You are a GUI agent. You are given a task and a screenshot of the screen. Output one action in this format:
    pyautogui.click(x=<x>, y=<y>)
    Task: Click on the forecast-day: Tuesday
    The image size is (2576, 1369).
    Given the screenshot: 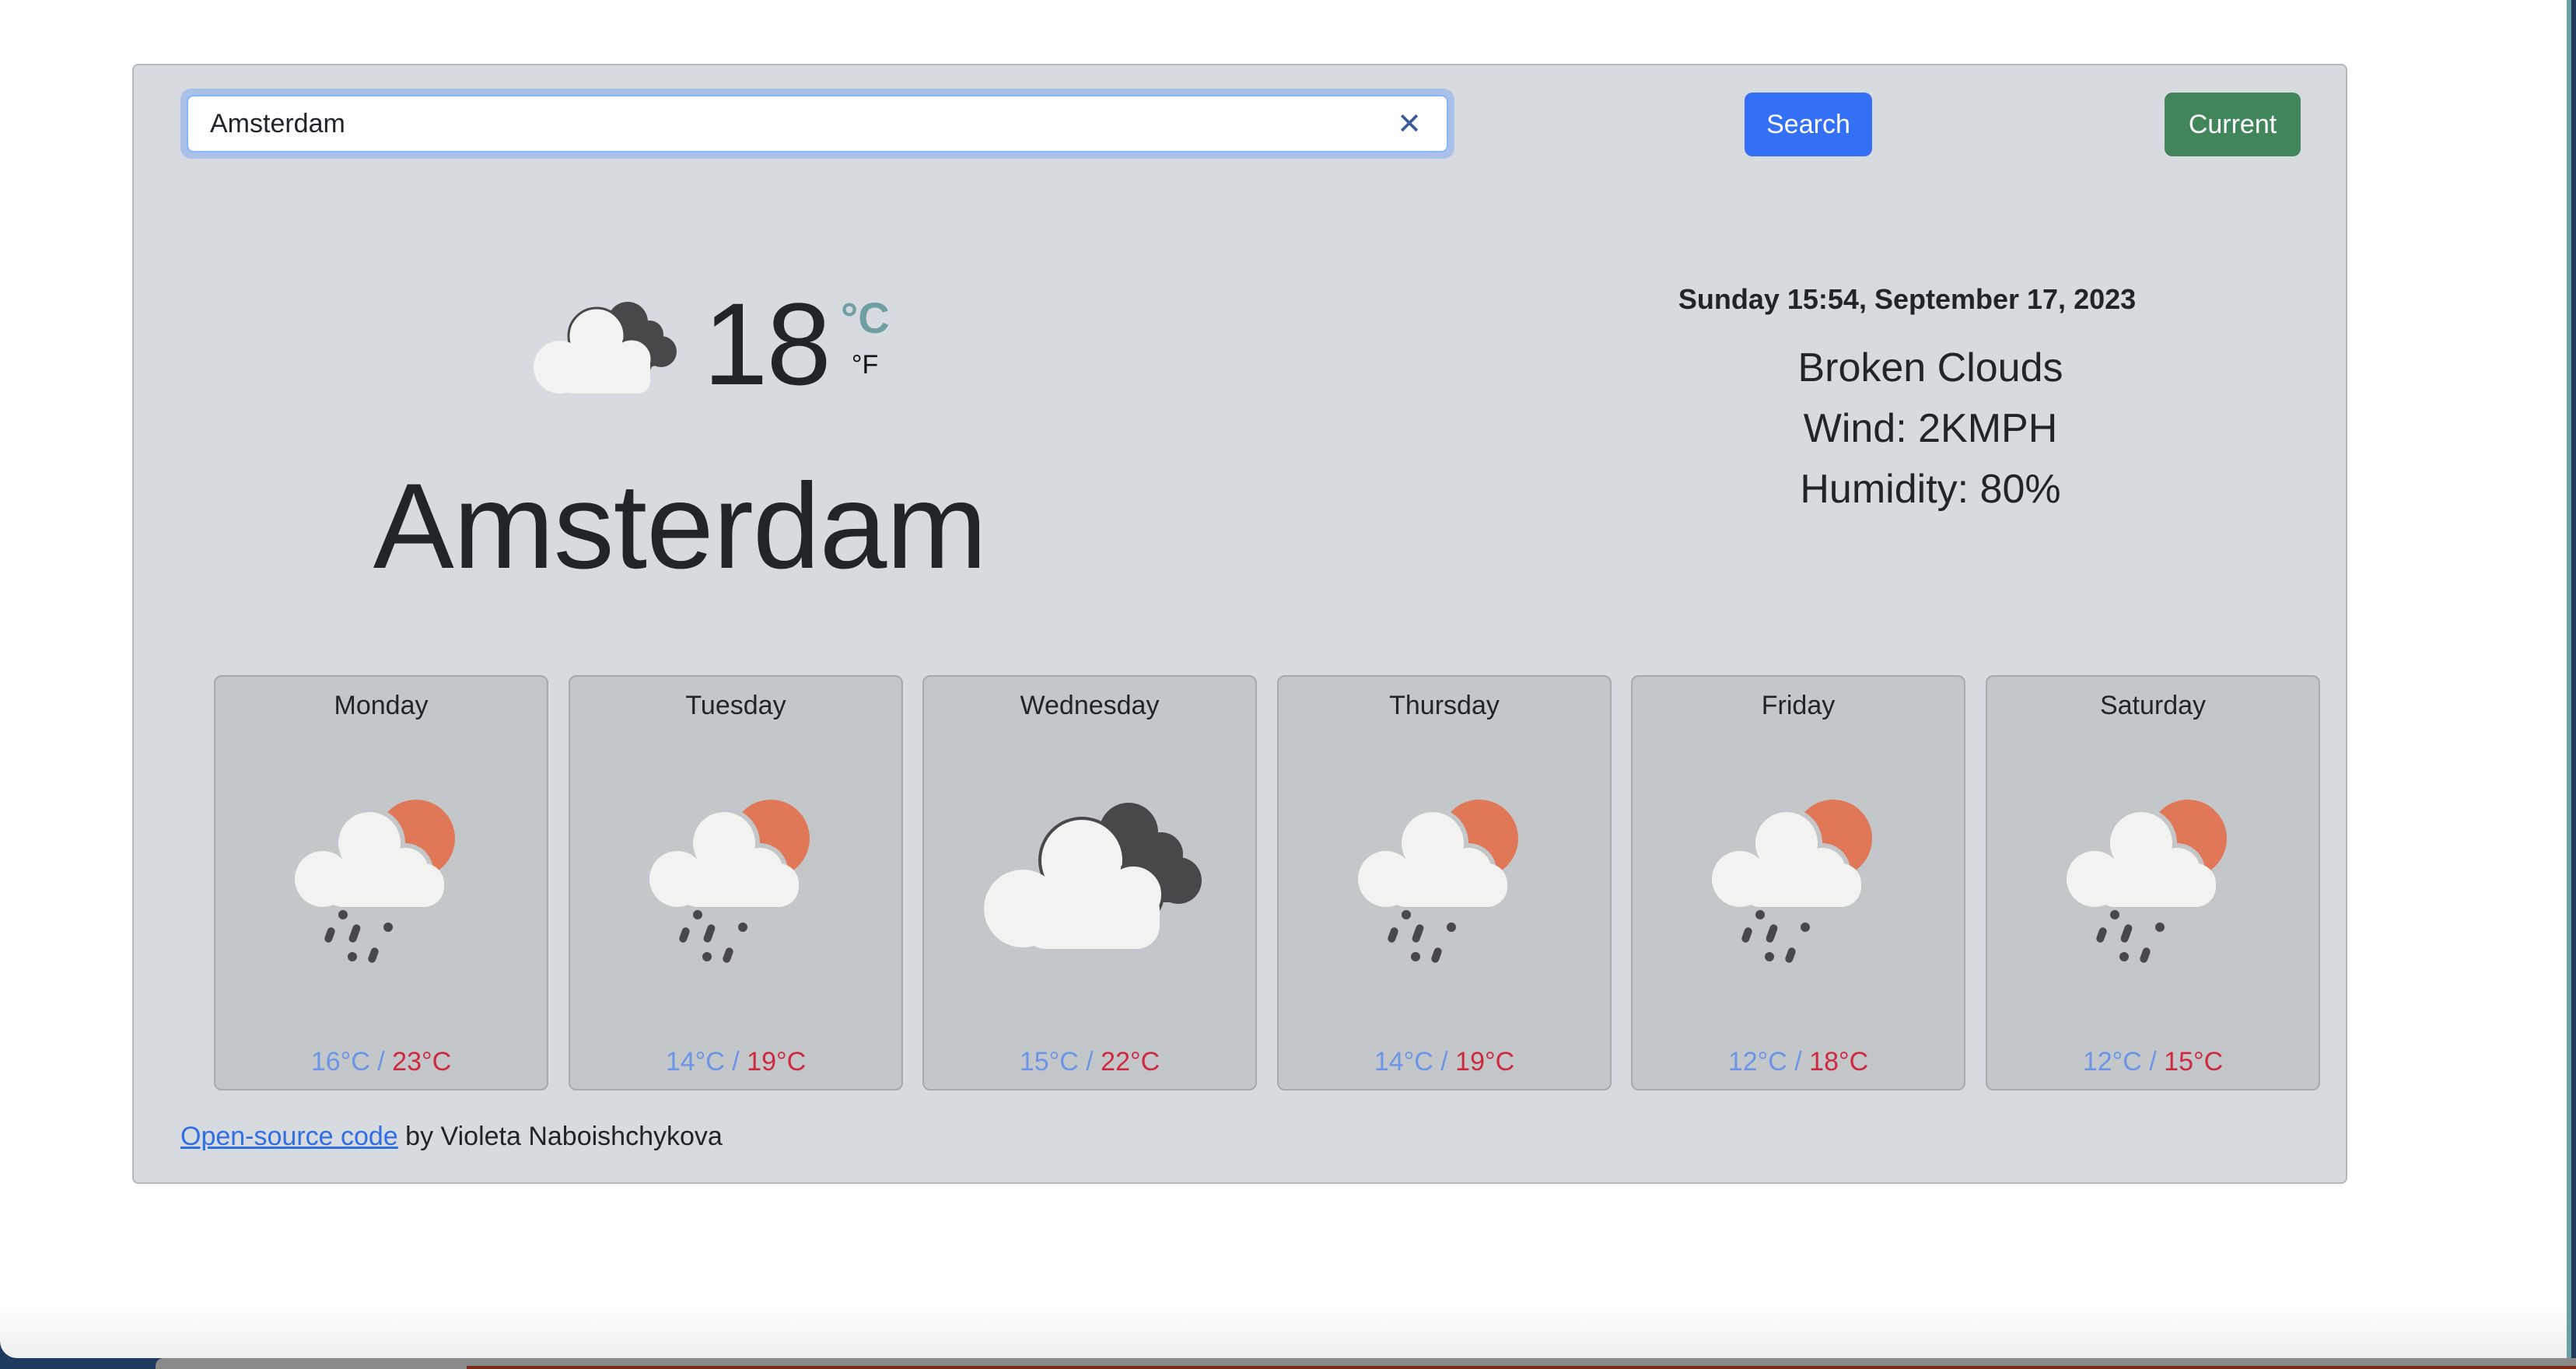 What is the action you would take?
    pyautogui.click(x=736, y=705)
    